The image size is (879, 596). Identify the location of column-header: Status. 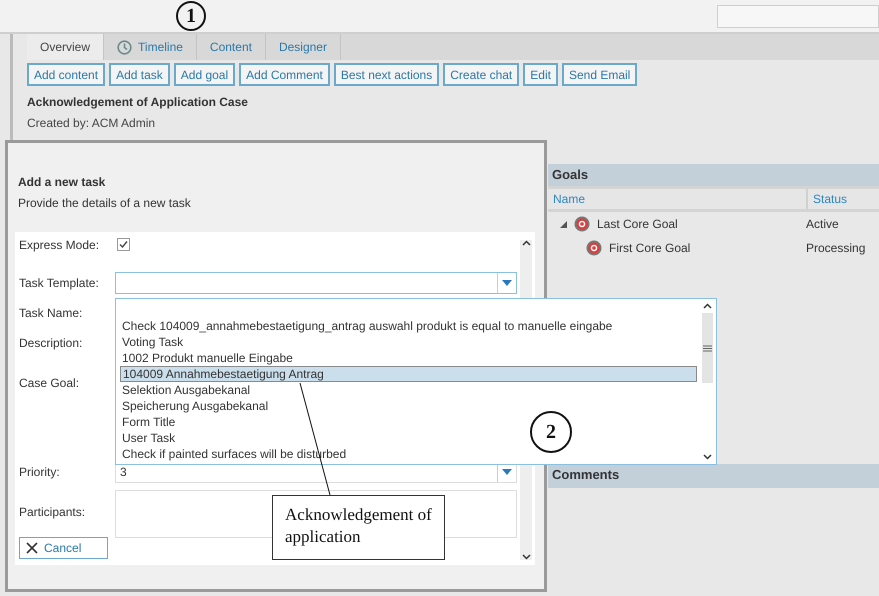
(842, 199).